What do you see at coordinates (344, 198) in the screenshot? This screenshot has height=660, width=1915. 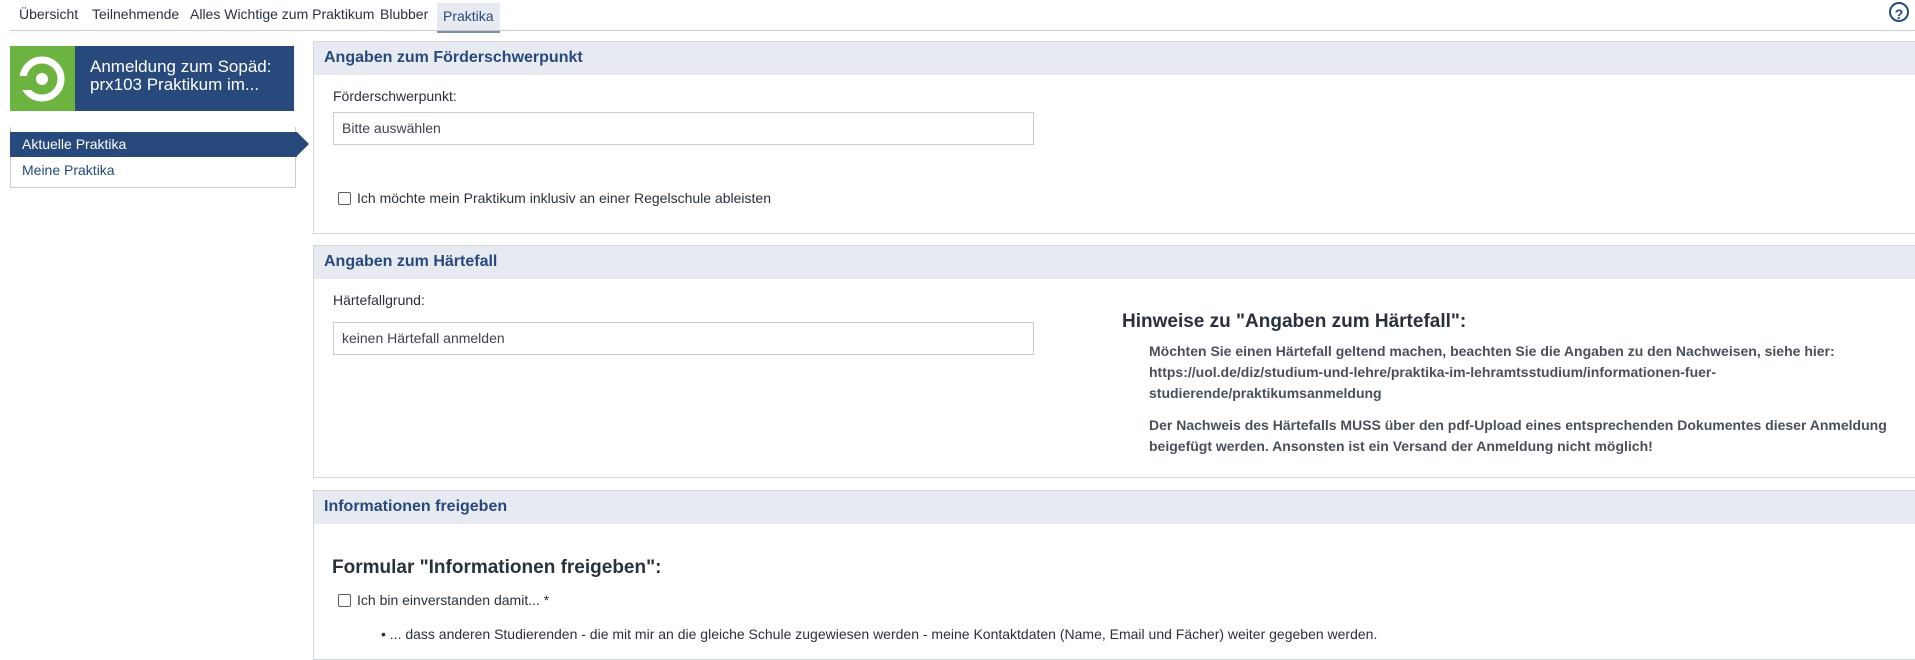 I see `inklusiv-checkbox` at bounding box center [344, 198].